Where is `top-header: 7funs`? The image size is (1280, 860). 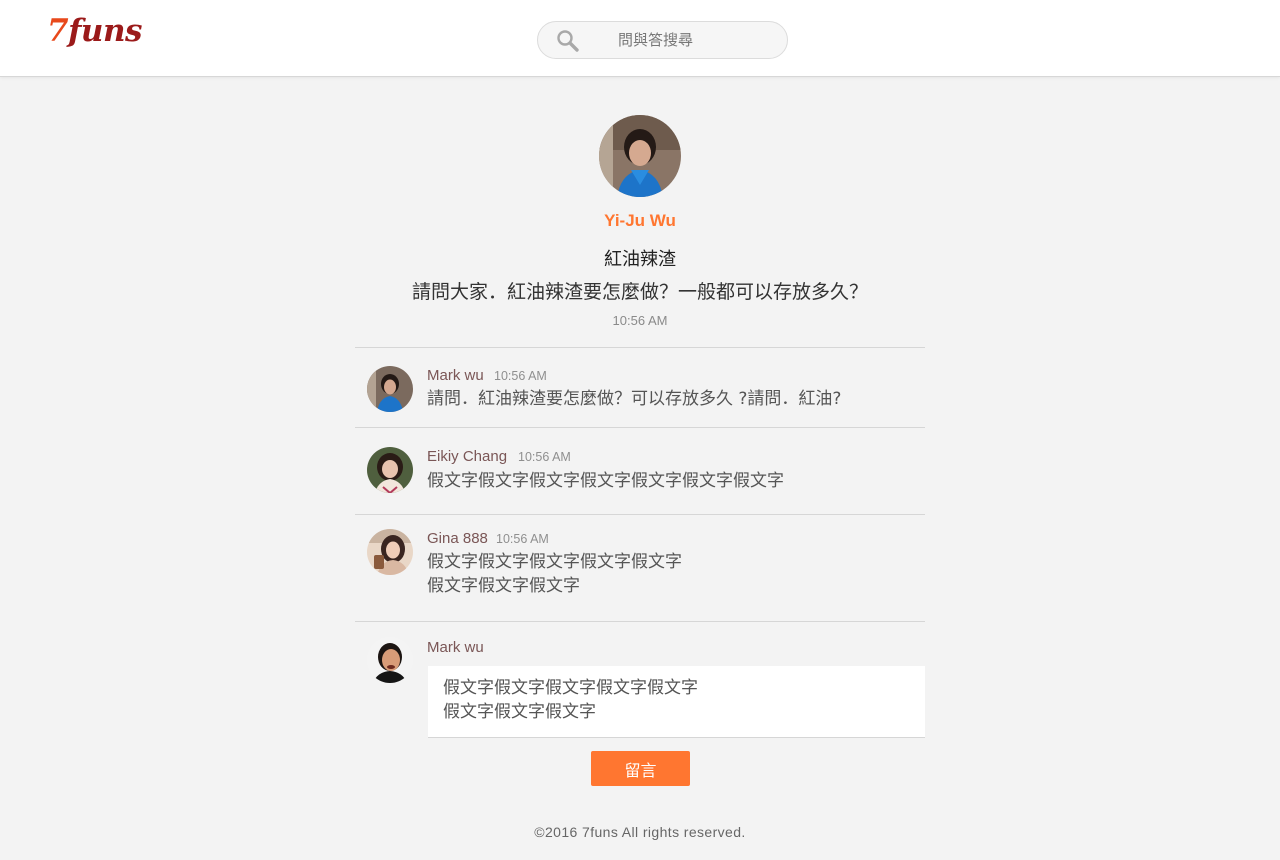 top-header: 7funs is located at coordinates (640, 38).